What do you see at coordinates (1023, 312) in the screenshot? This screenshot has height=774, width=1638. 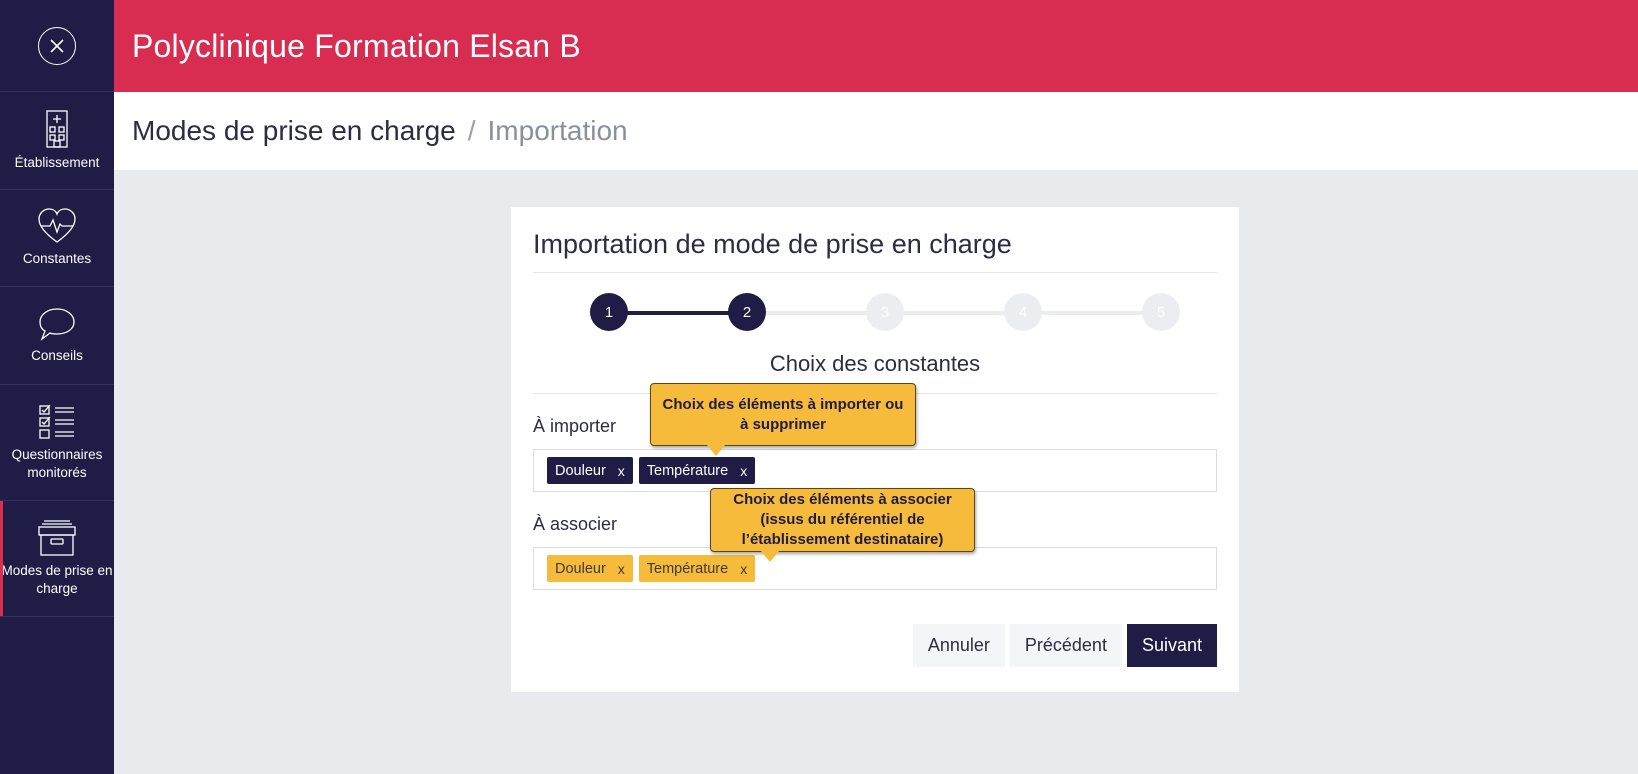 I see `step-4: 4` at bounding box center [1023, 312].